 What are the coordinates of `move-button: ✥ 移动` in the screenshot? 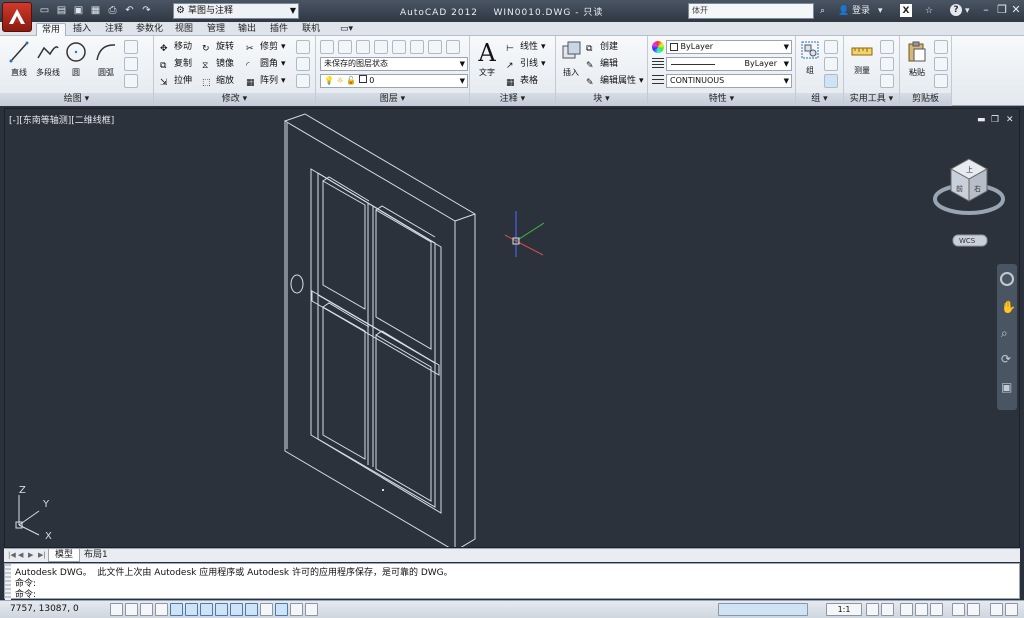 It's located at (176, 47).